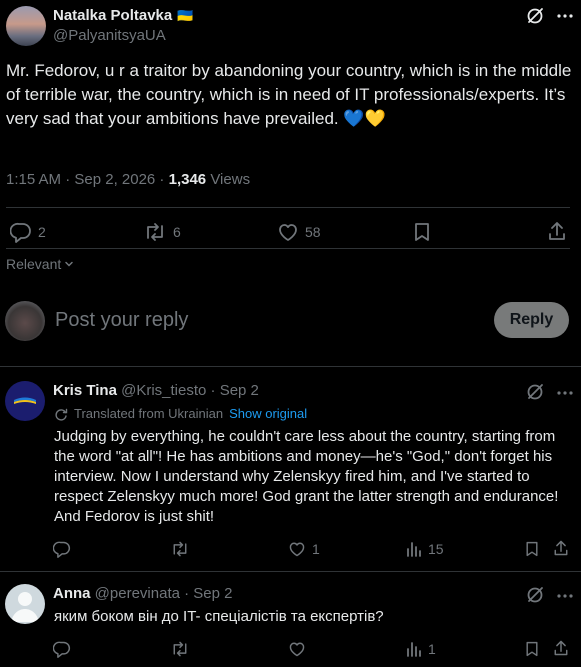 Image resolution: width=581 pixels, height=667 pixels. I want to click on reply-button: Reply, so click(531, 320).